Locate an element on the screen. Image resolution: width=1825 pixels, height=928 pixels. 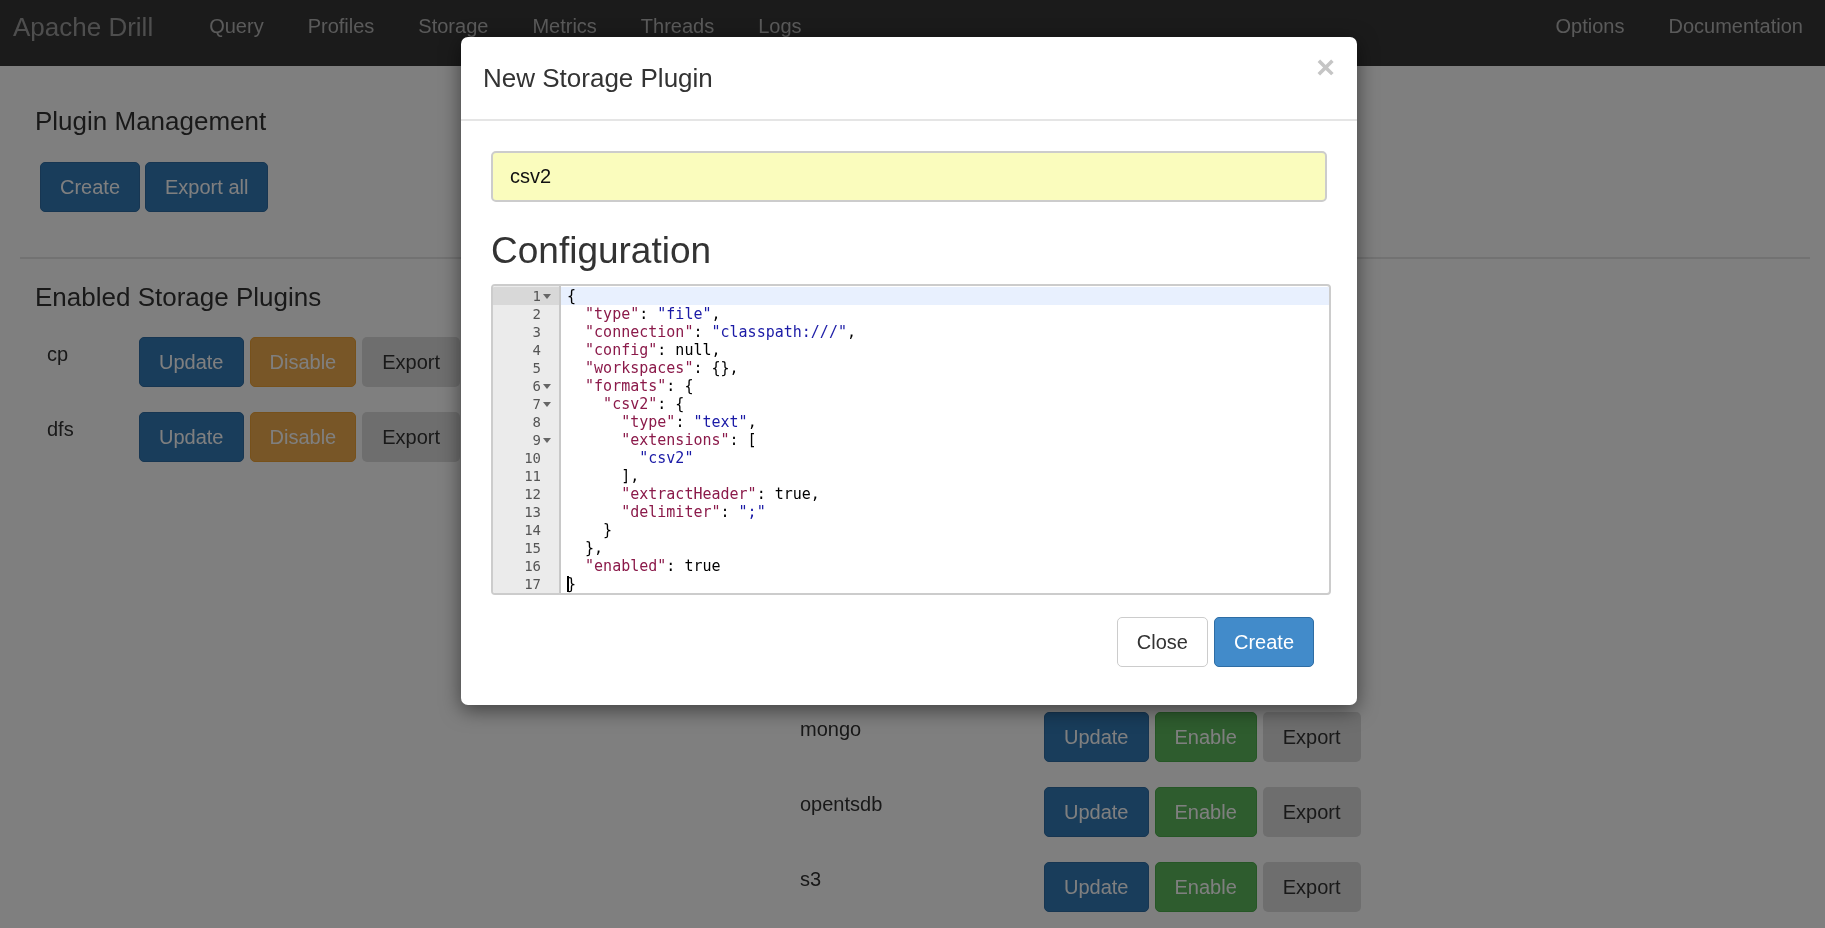
plugin-name: opentsdb is located at coordinates (841, 804).